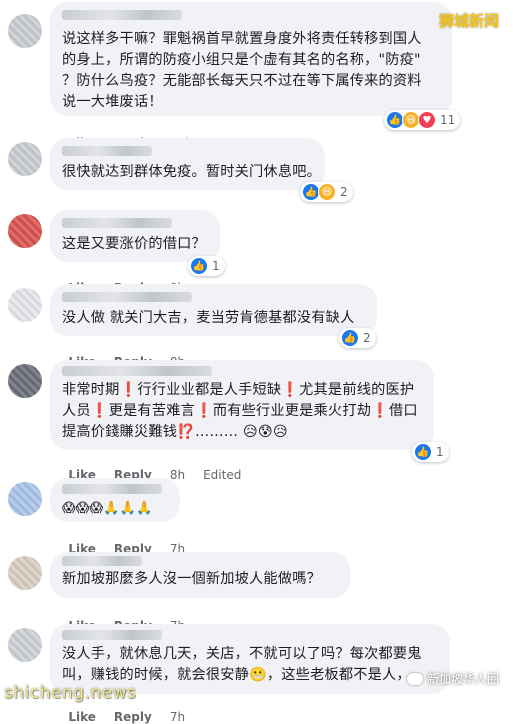 Image resolution: width=513 pixels, height=724 pixels. Describe the element at coordinates (414, 678) in the screenshot. I see `wechat-icon` at that location.